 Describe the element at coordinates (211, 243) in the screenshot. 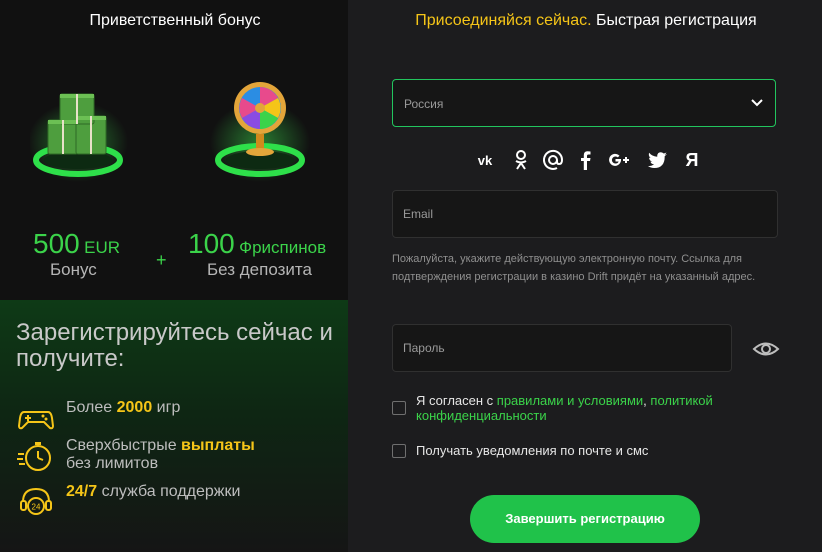

I see `freespins-amount-value: 100` at that location.